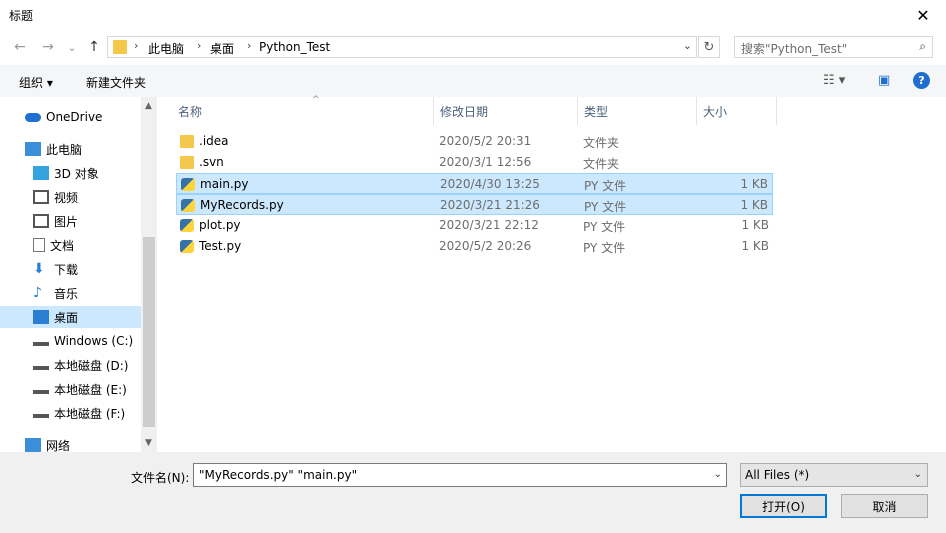 Image resolution: width=946 pixels, height=533 pixels. I want to click on file-date: 2020/3/21 21:26, so click(490, 205).